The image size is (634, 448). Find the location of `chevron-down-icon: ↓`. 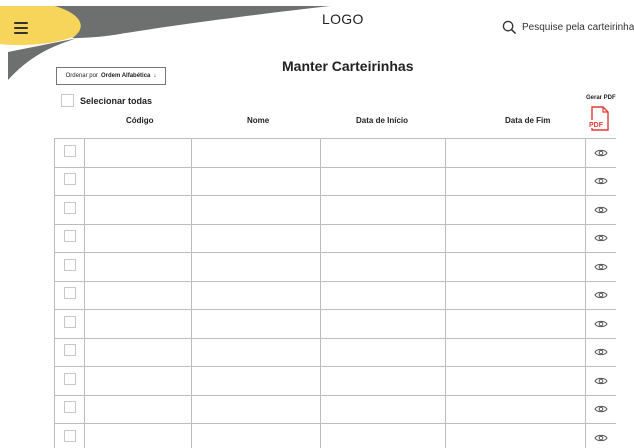

chevron-down-icon: ↓ is located at coordinates (154, 76).